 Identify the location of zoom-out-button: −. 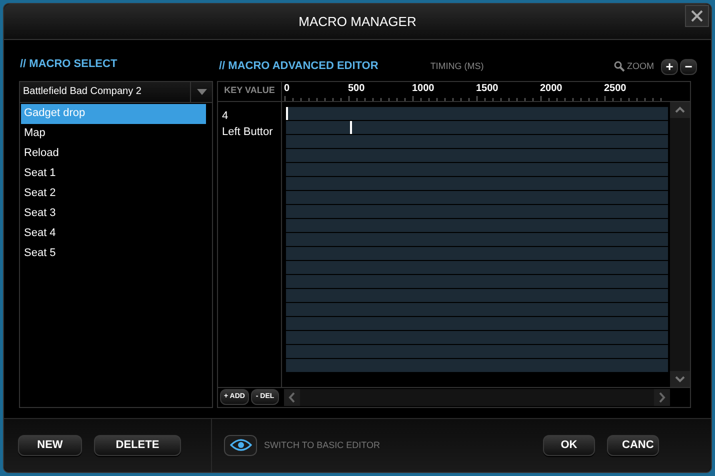
(688, 66).